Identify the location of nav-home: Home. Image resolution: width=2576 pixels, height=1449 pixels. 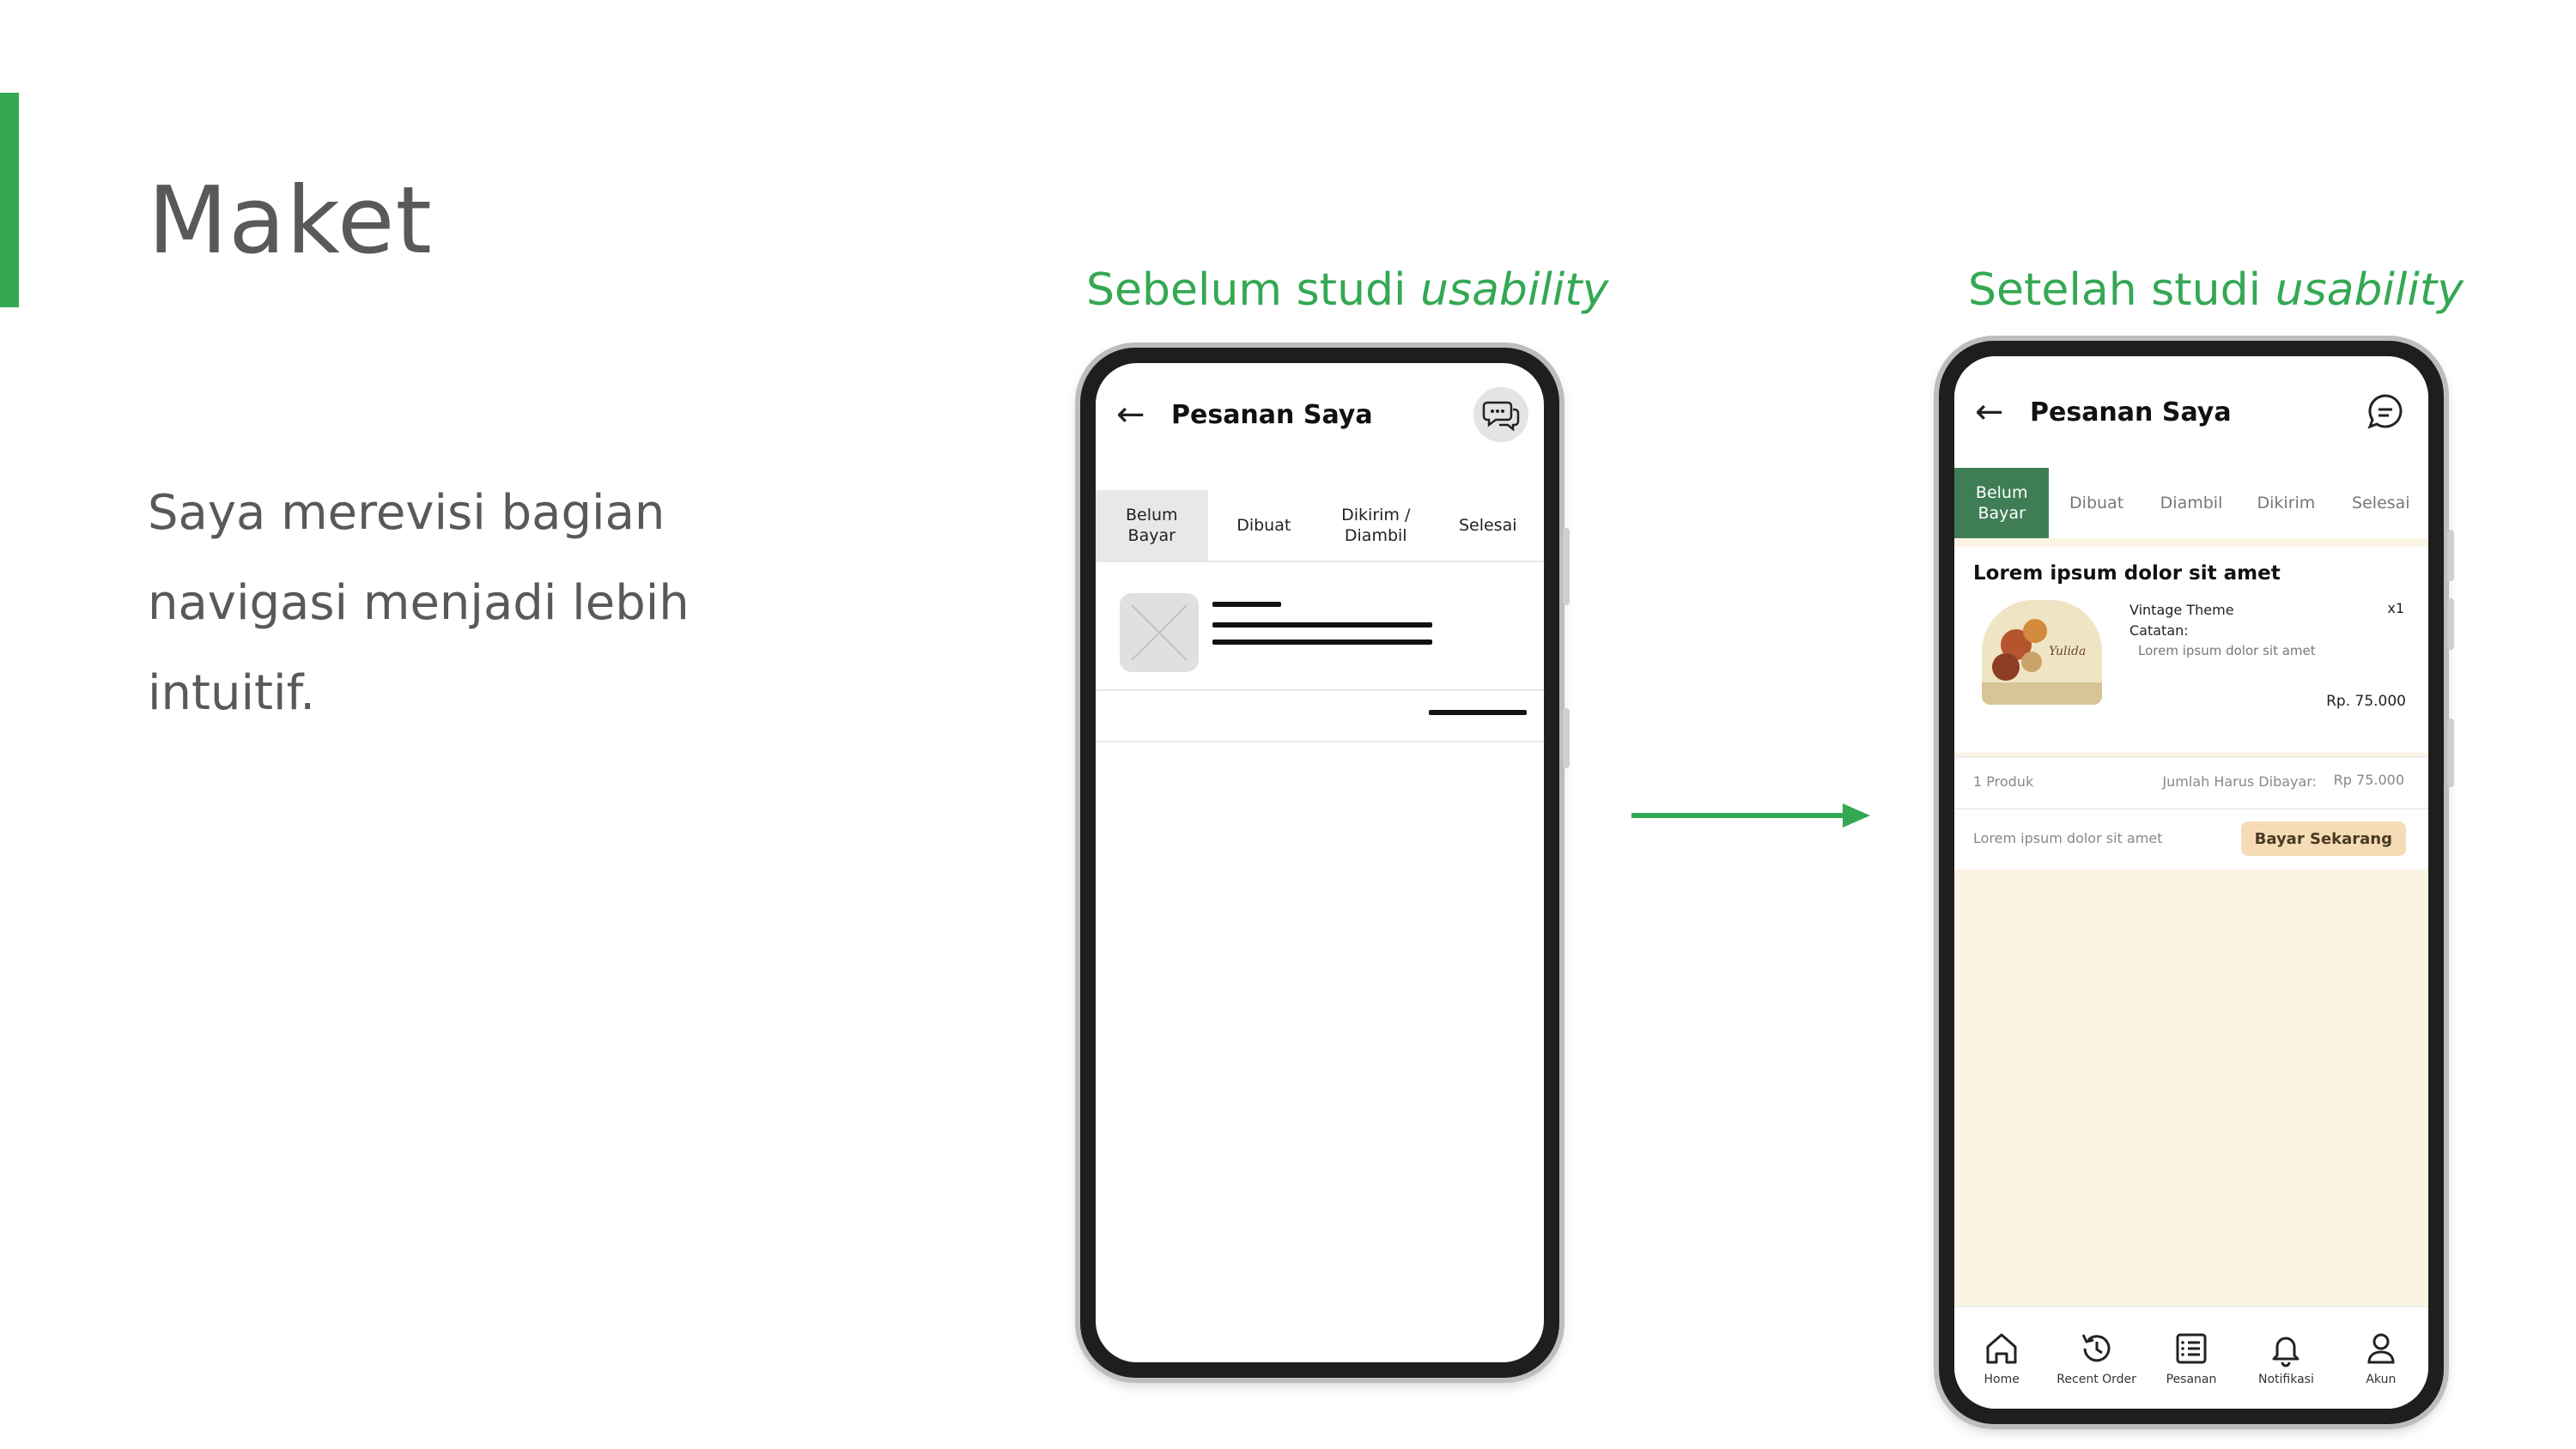
(2002, 1358).